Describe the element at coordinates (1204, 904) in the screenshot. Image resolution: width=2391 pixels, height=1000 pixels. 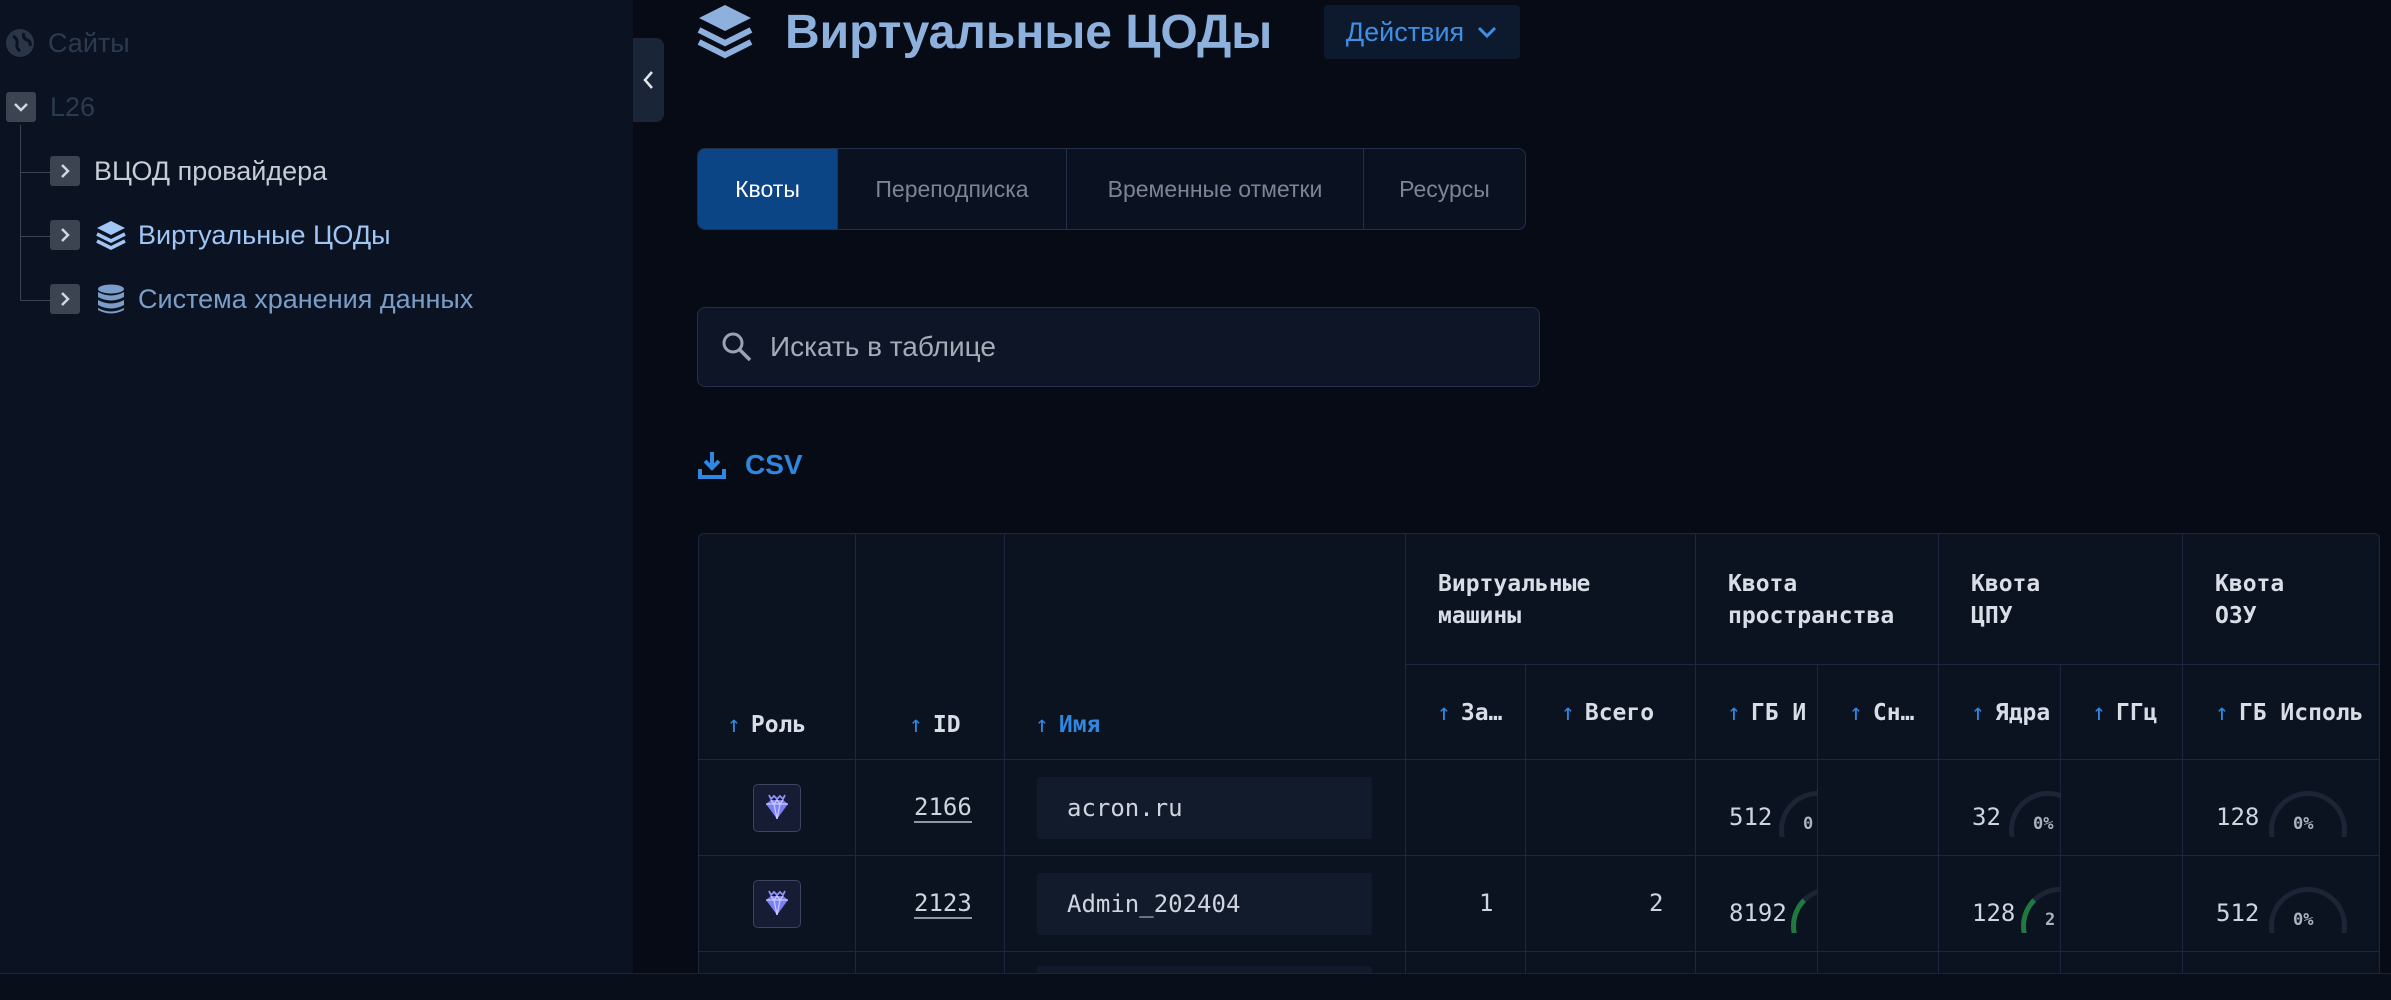
I see `row-name: Admin_202404` at that location.